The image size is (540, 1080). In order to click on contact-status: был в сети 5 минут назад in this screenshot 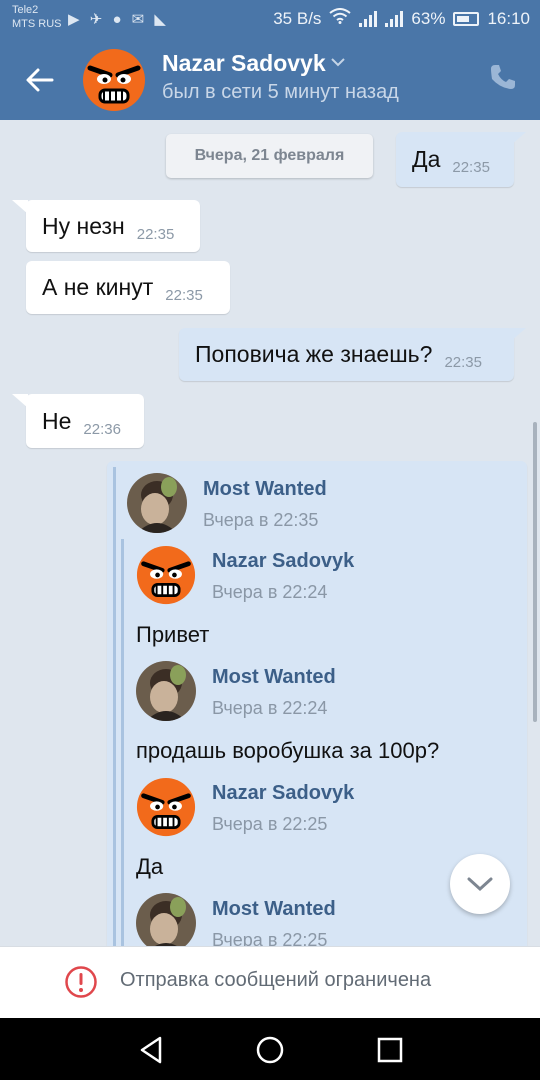, I will do `click(280, 92)`.